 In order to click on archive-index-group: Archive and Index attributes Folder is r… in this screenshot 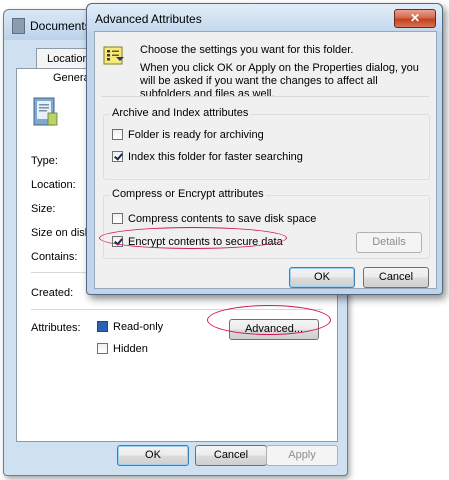, I will do `click(266, 143)`.